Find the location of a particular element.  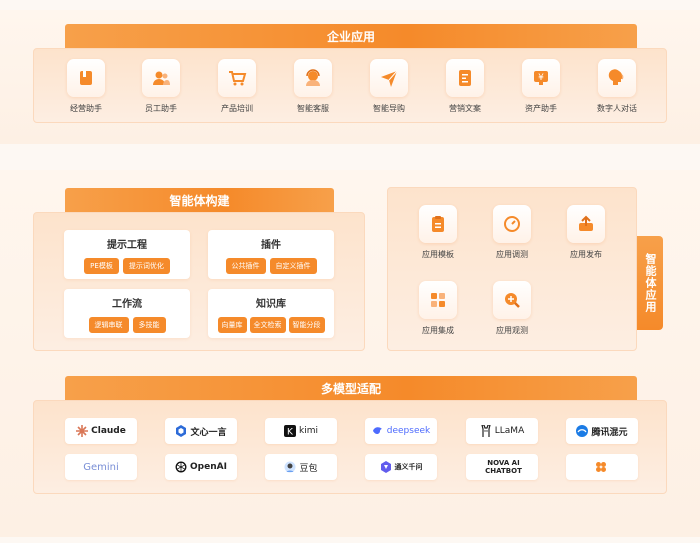

app-digital-human: 数字人对话 is located at coordinates (617, 86).